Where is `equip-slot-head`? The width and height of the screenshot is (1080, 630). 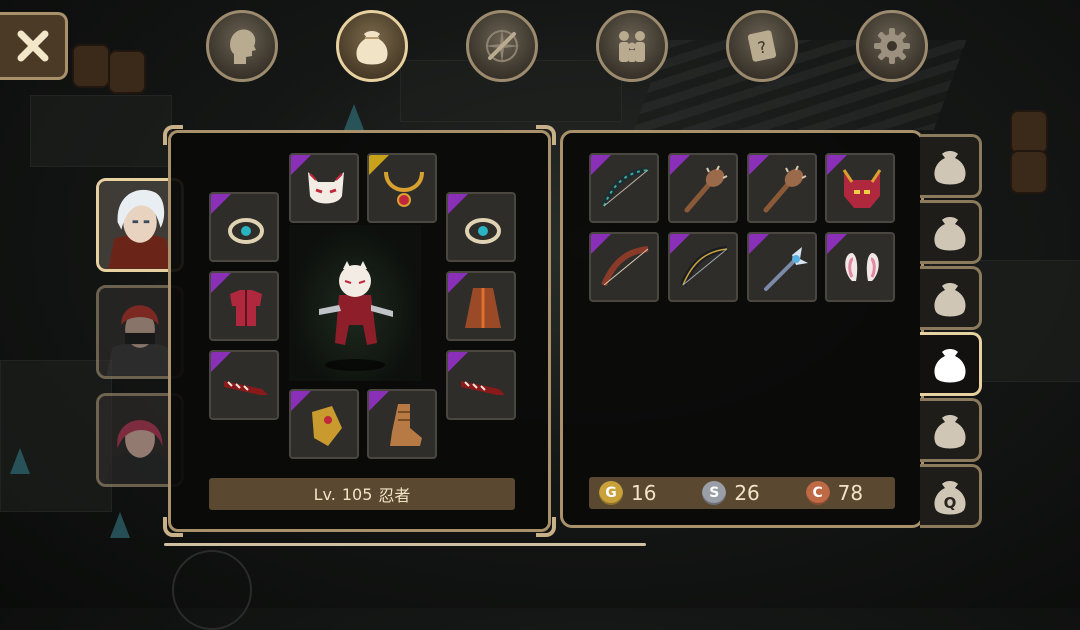
equip-slot-head is located at coordinates (324, 188).